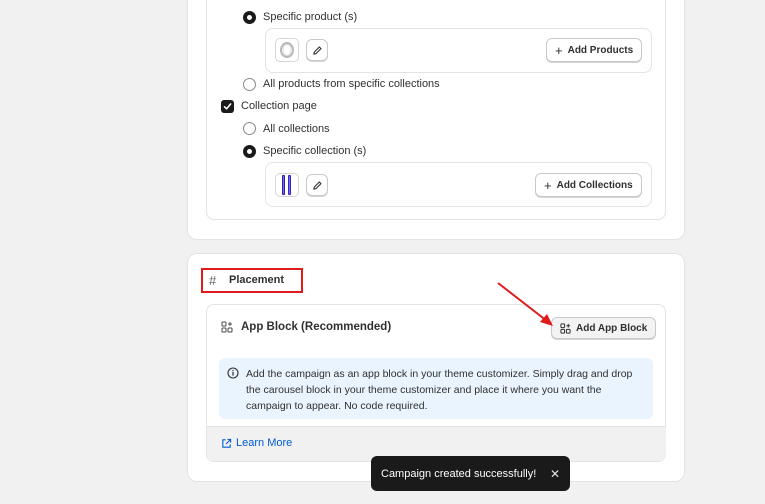 The image size is (765, 504). What do you see at coordinates (351, 84) in the screenshot?
I see `all-products-collections-label: All products from specific collections` at bounding box center [351, 84].